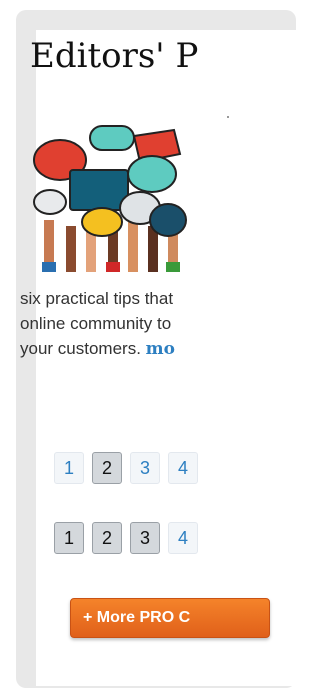 The height and width of the screenshot is (700, 320). What do you see at coordinates (96, 323) in the screenshot?
I see `blurb-line: online community to` at bounding box center [96, 323].